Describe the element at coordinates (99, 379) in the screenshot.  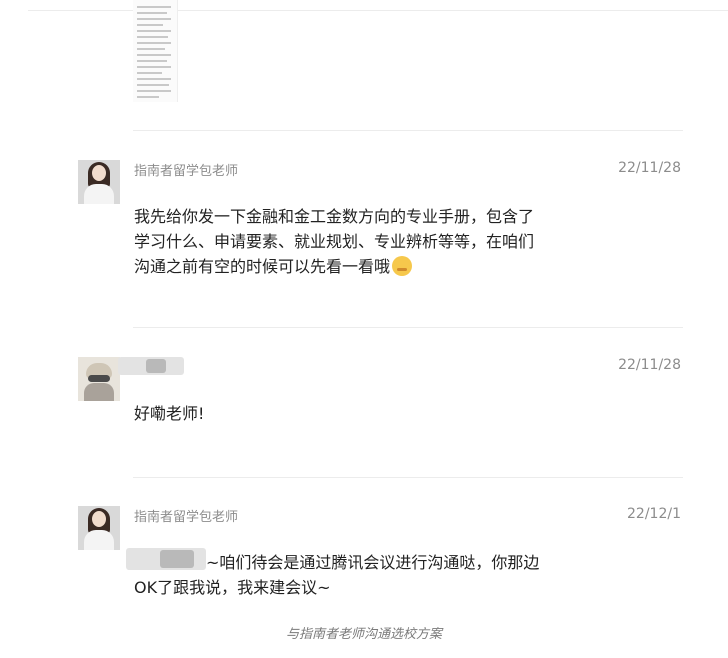
I see `user-avatar` at that location.